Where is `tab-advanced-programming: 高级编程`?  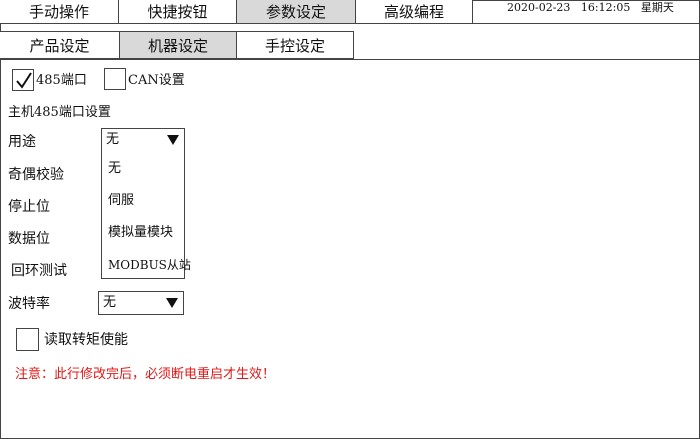
tab-advanced-programming: 高级编程 is located at coordinates (414, 12).